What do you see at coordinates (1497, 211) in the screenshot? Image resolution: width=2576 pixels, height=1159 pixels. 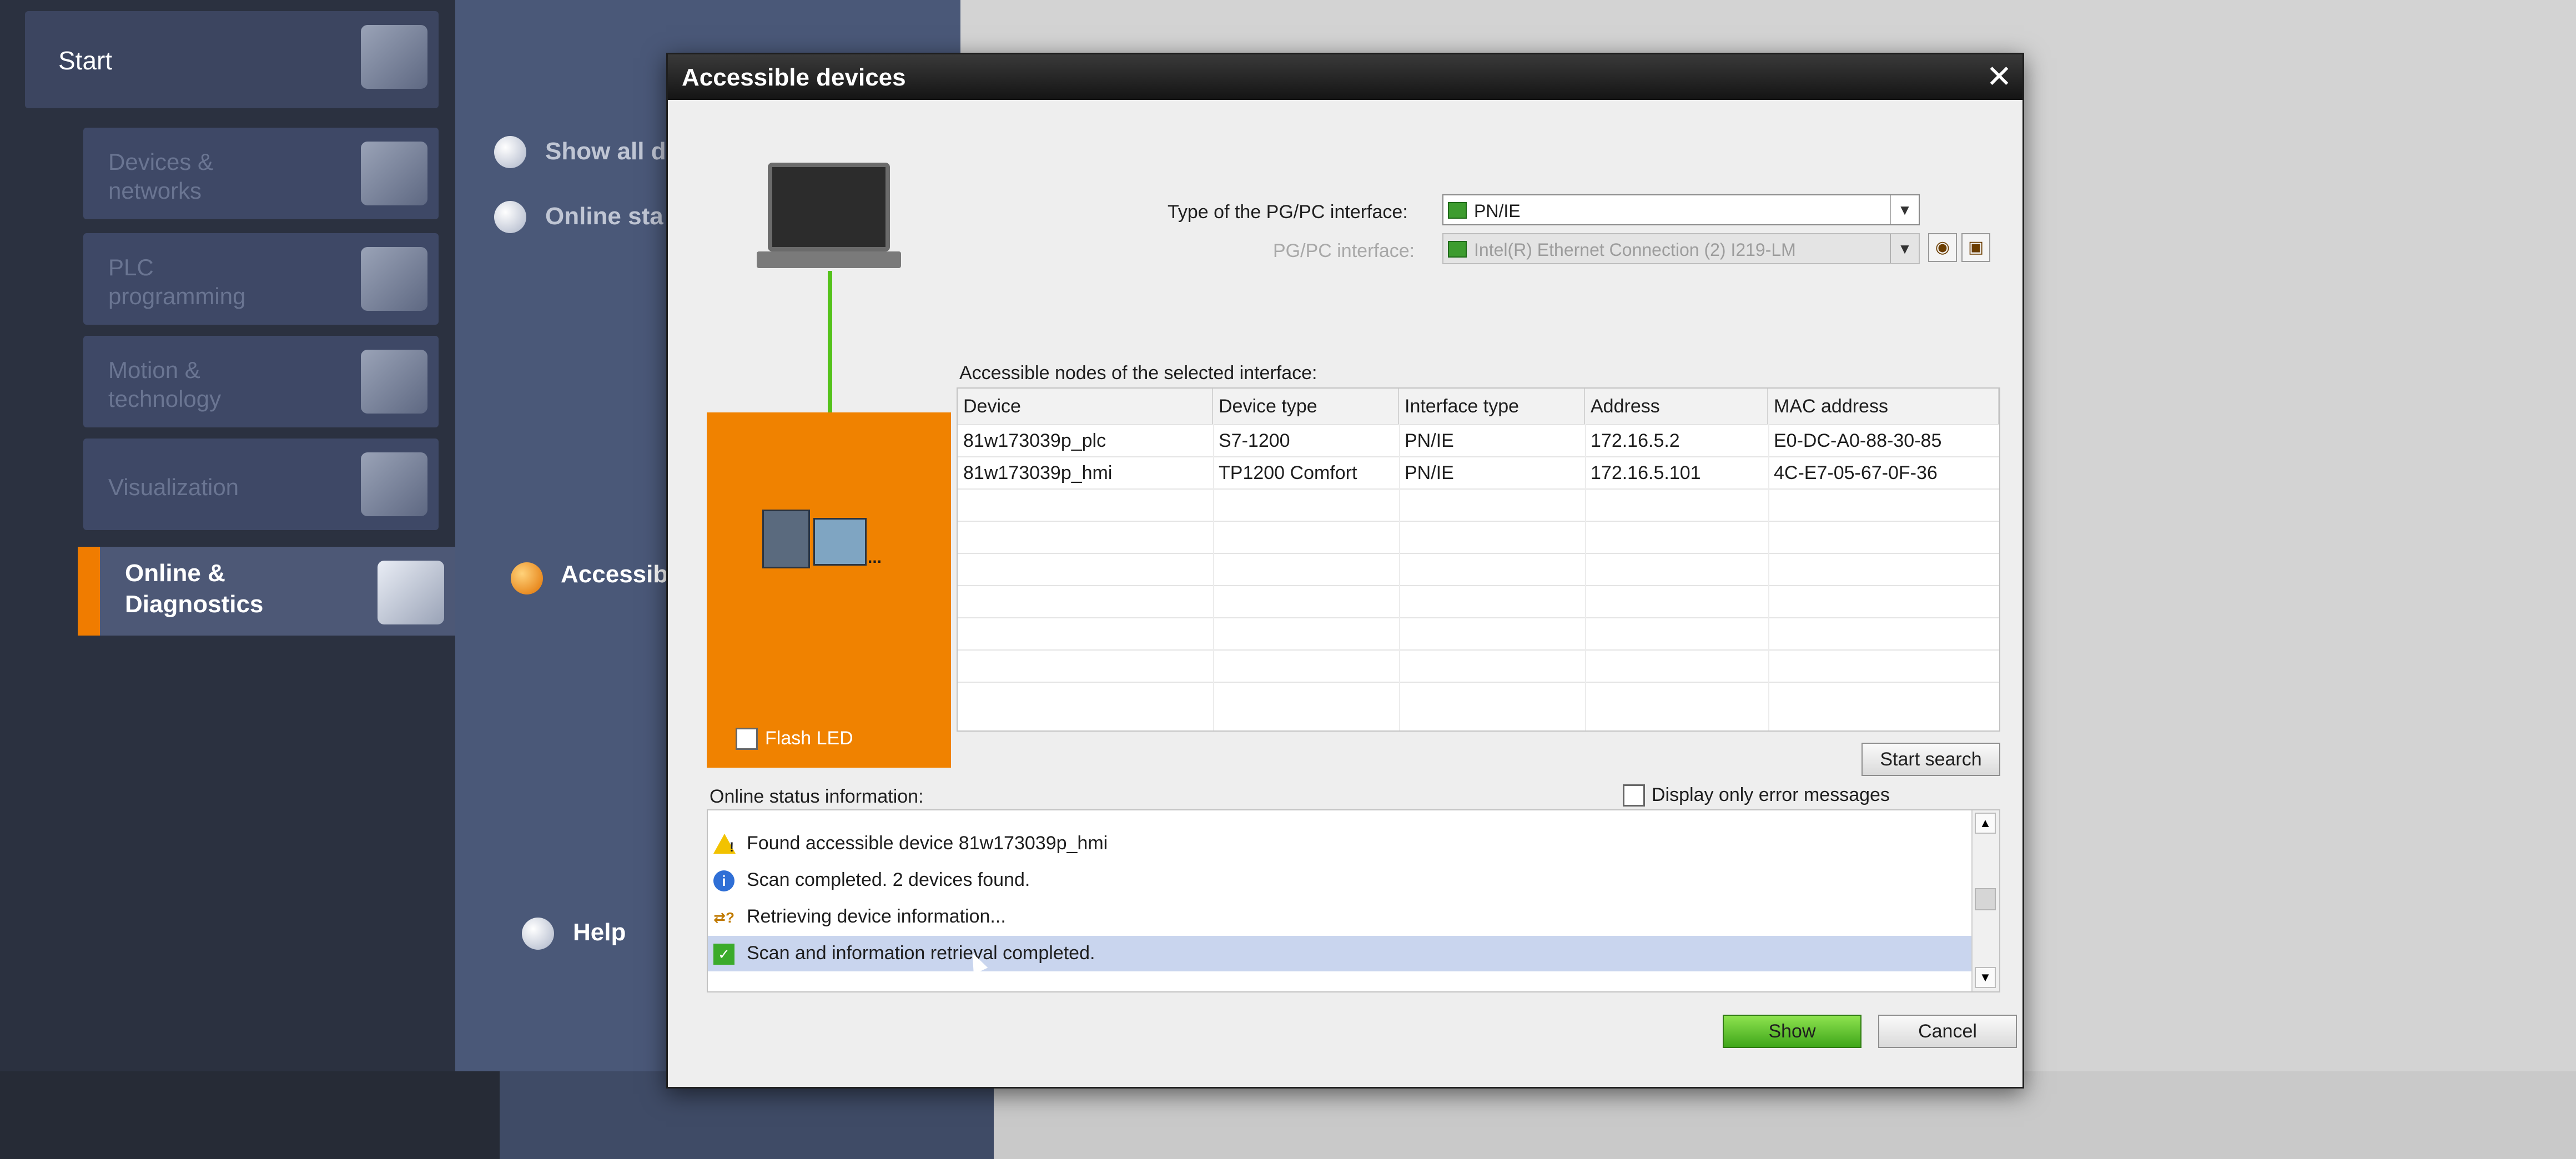 I see `interface-type-value: PN/IE` at bounding box center [1497, 211].